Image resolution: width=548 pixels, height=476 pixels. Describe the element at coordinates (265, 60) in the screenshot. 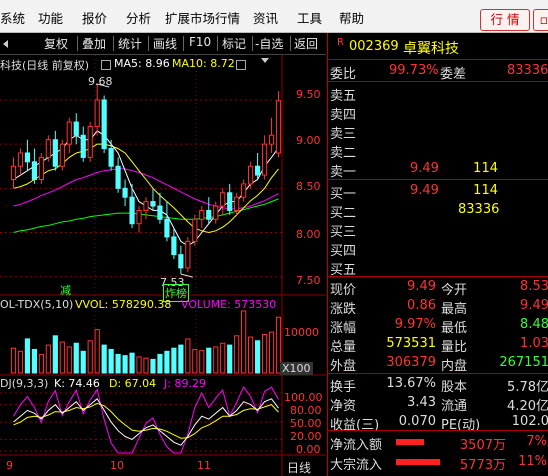

I see `ma-dropdown-icon` at that location.